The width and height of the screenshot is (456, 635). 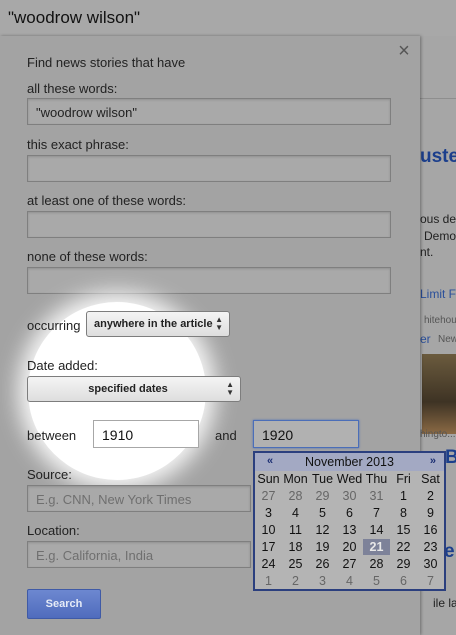 I want to click on weekday-fri: Fri, so click(x=403, y=479).